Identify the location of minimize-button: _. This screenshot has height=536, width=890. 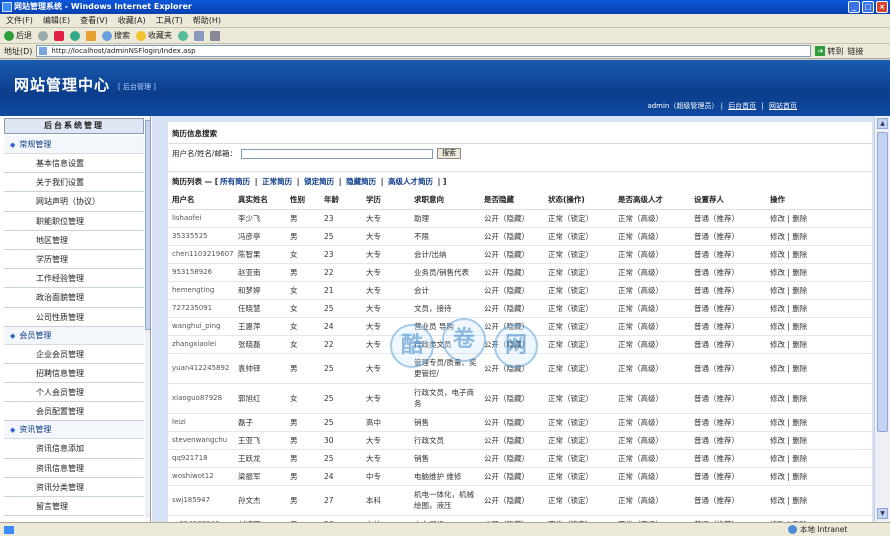
(854, 7).